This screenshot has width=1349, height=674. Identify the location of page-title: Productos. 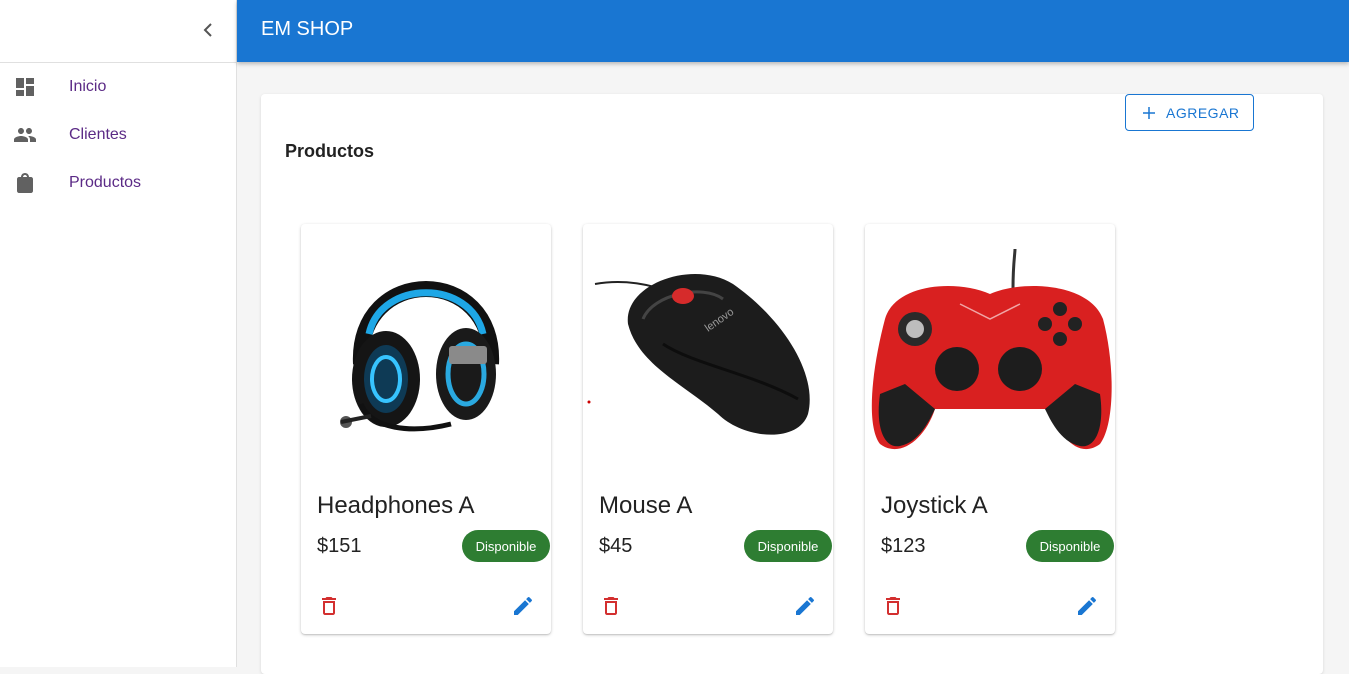
(330, 151).